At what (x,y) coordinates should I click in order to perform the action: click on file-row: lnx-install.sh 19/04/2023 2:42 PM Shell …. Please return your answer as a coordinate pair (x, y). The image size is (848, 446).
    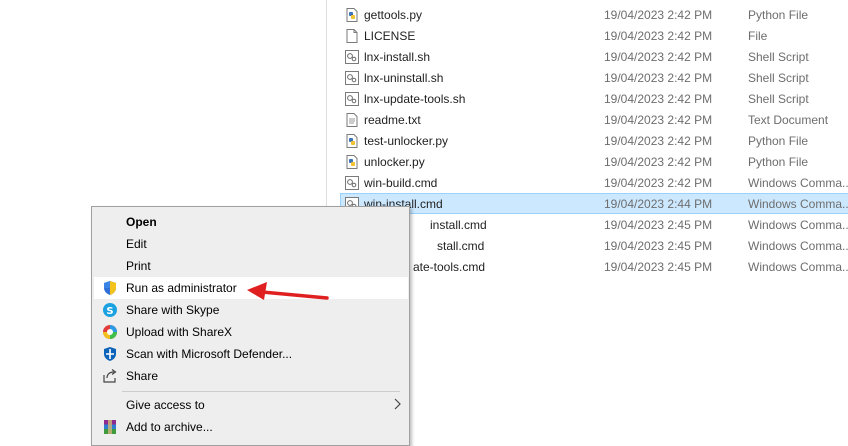
    Looking at the image, I should click on (594, 56).